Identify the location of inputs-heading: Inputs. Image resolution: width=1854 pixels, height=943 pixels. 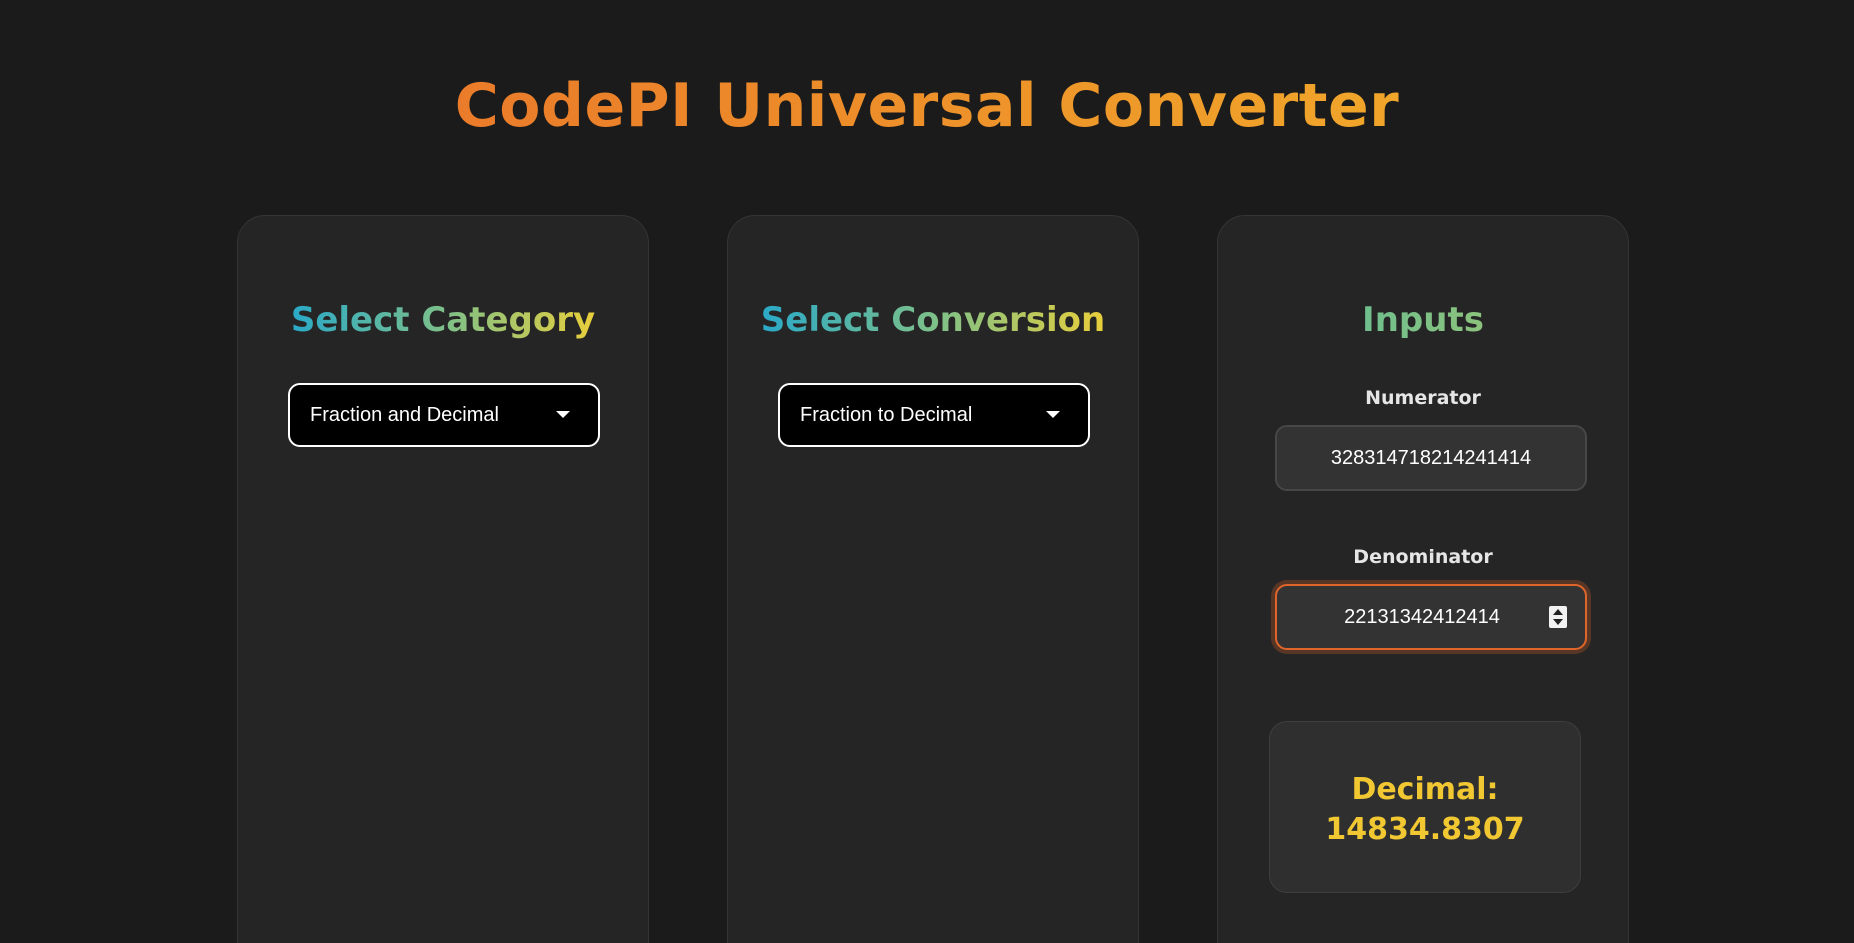
(1423, 320).